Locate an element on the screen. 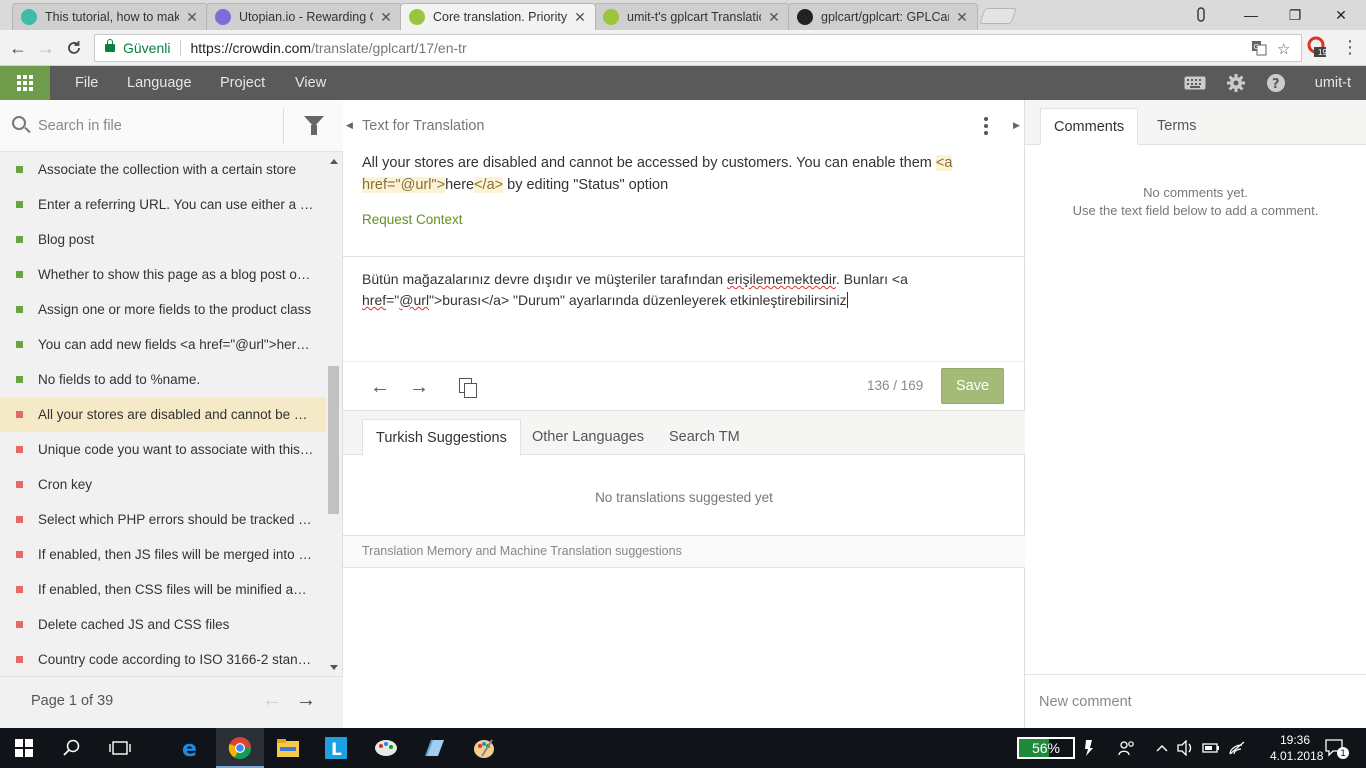 Image resolution: width=1366 pixels, height=768 pixels. browser-tab-4: umit-t's gplcart Translatio ✕ is located at coordinates (692, 16).